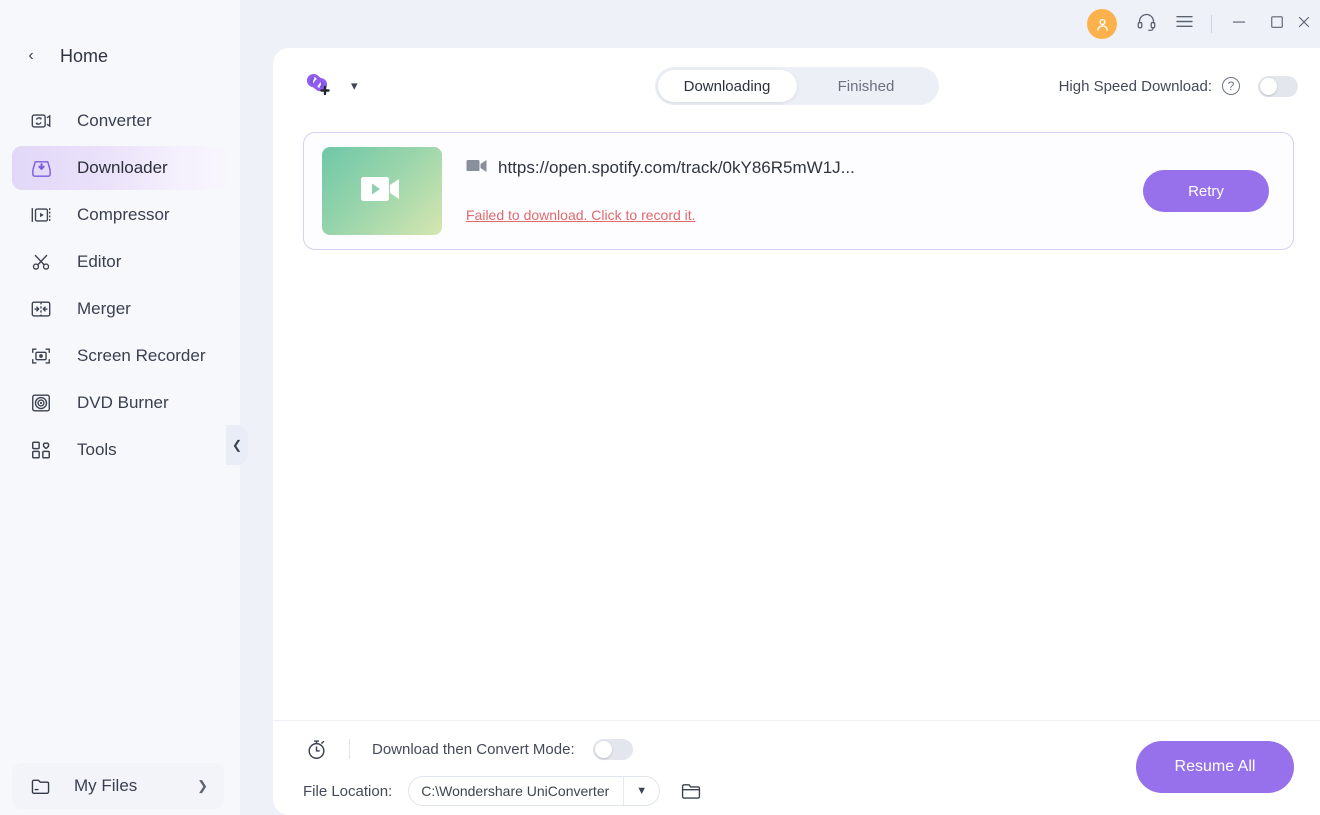  Describe the element at coordinates (114, 120) in the screenshot. I see `sidebar-item-label: Converter` at that location.